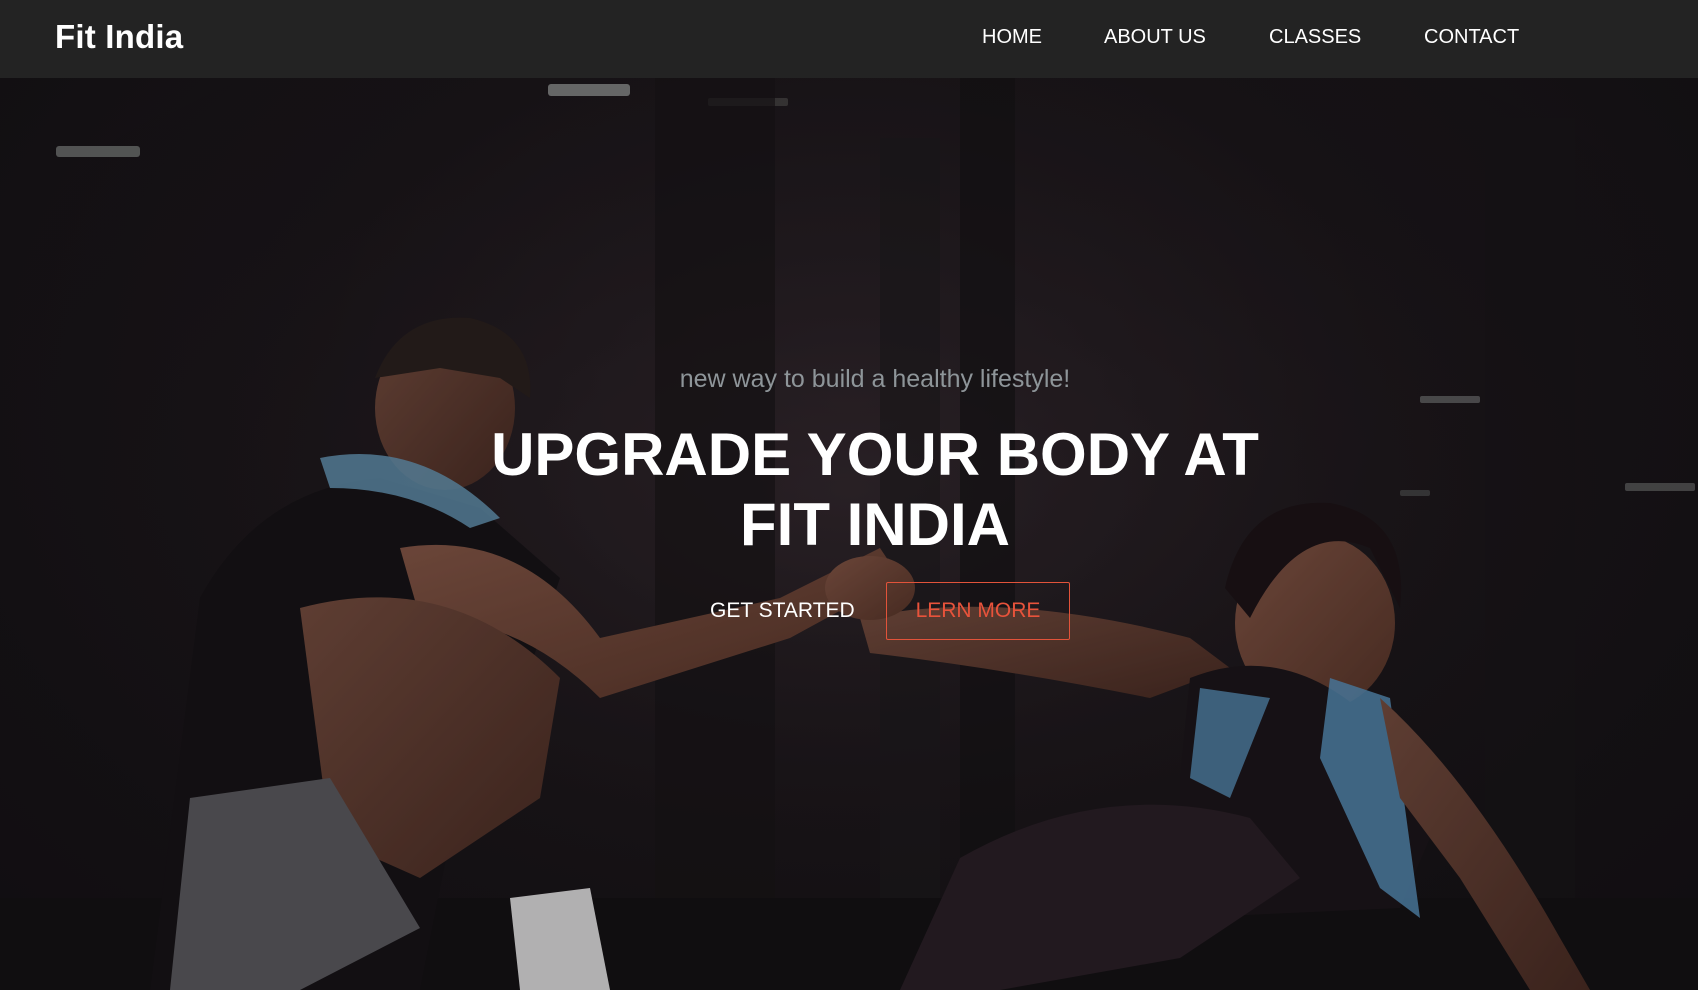 This screenshot has height=990, width=1698. I want to click on nav-links: HOME ABOUT US CLASSES CONTACT, so click(849, 41).